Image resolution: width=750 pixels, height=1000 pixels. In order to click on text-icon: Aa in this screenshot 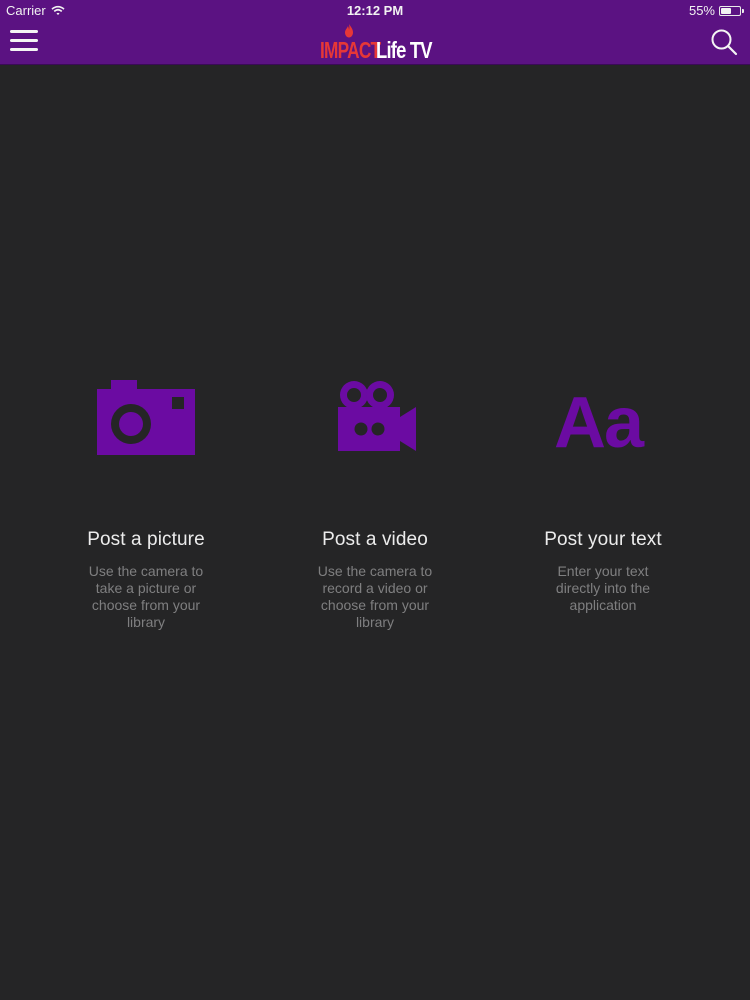, I will do `click(600, 419)`.